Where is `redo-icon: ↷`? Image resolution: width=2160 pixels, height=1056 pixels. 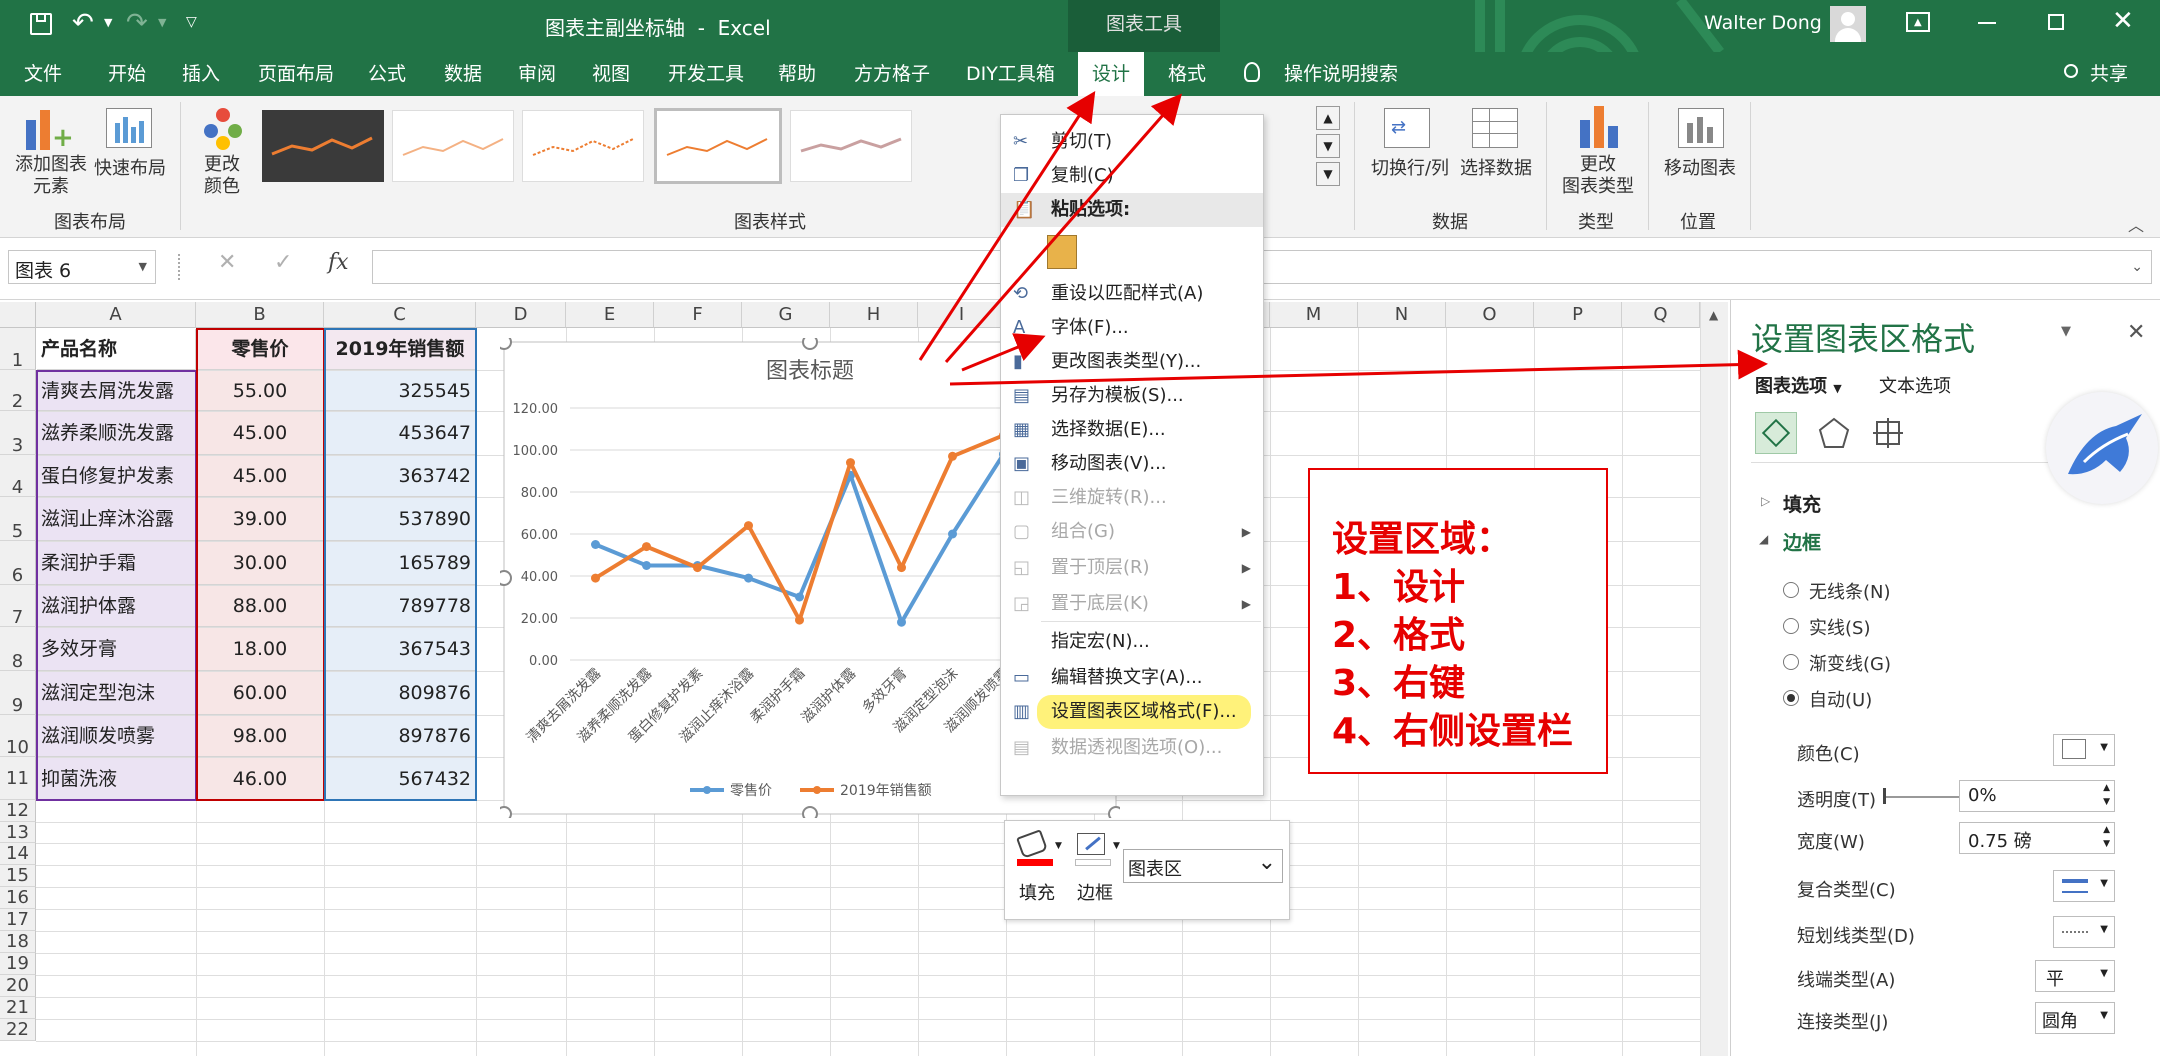 redo-icon: ↷ is located at coordinates (137, 23).